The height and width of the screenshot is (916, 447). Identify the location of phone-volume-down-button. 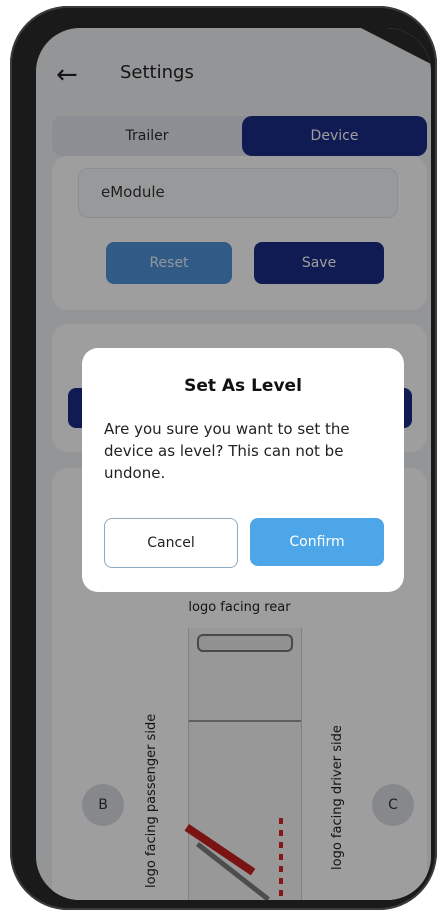
(19, 289).